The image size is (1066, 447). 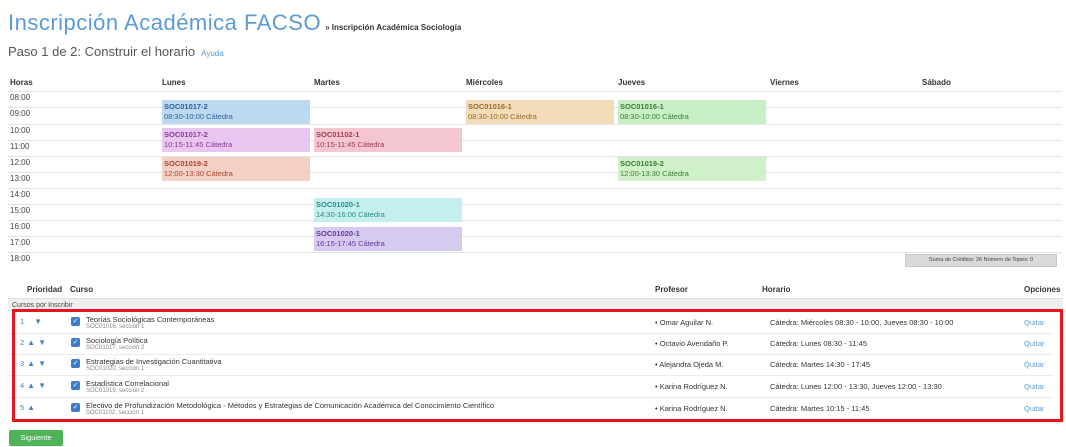 What do you see at coordinates (327, 82) in the screenshot?
I see `col-header-tuesday: Martes` at bounding box center [327, 82].